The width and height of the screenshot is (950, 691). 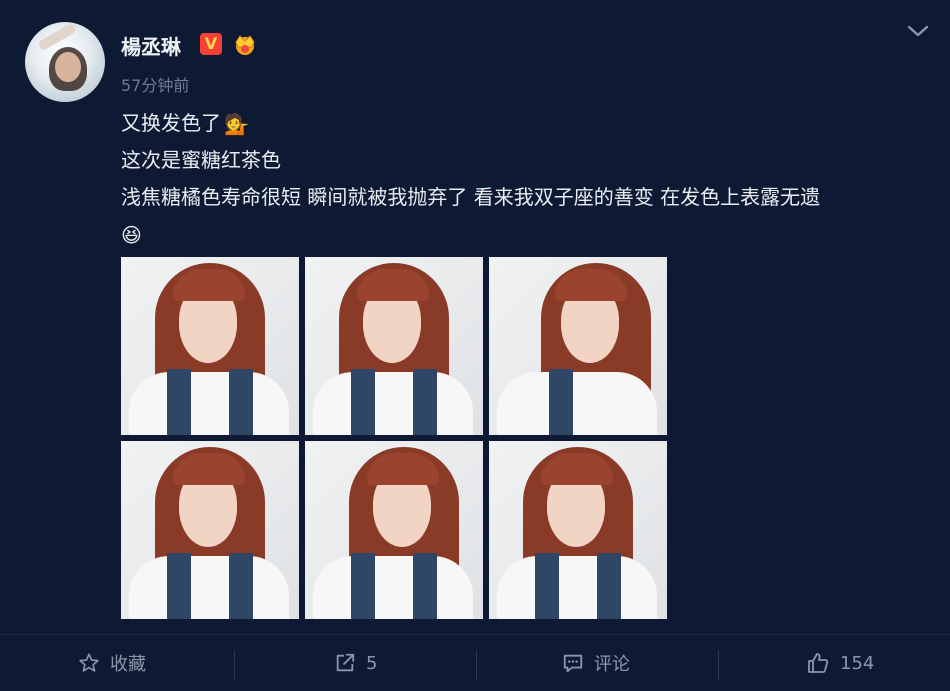 I want to click on post-line-3: 浅焦糖橘色寿命很短 瞬间就被我抛弃了 看来我双子座的善变 在发色上表露无遗, so click(x=471, y=197).